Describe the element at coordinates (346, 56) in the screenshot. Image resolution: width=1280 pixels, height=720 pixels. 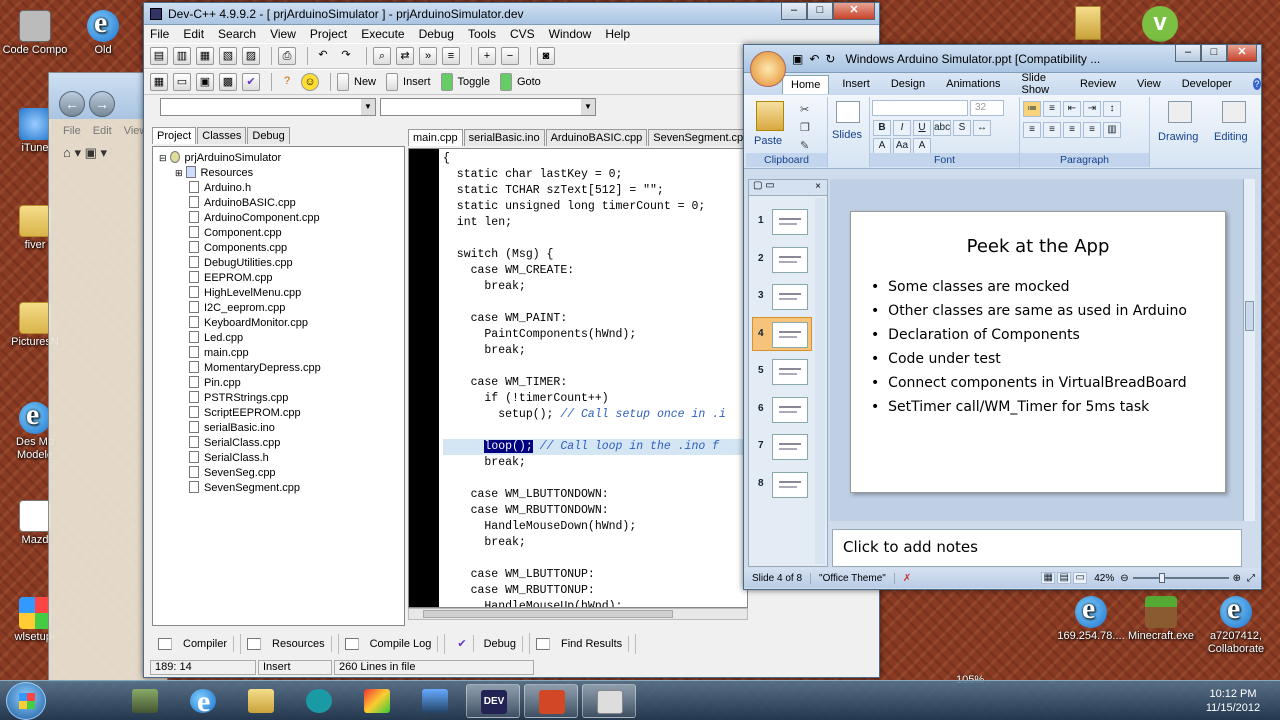
I see `redo-icon: ↷` at that location.